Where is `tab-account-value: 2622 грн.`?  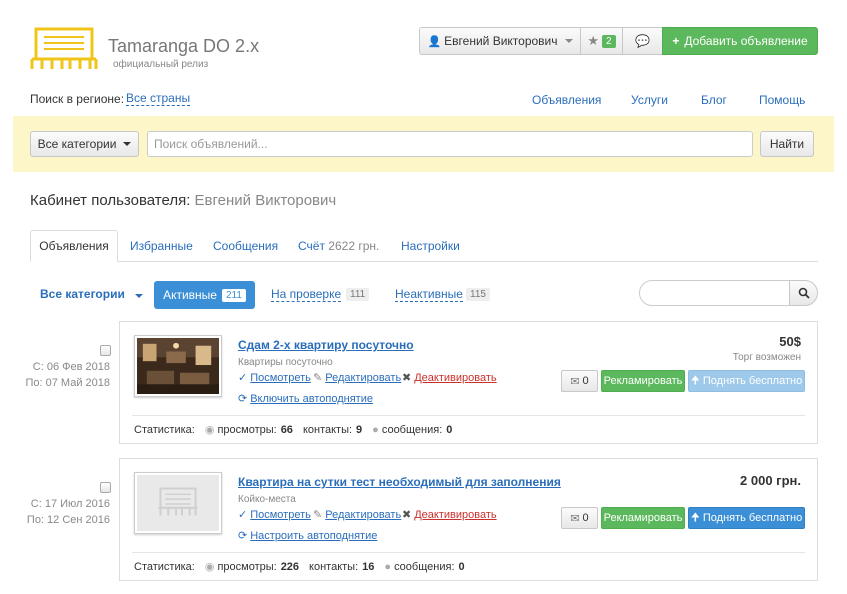 tab-account-value: 2622 грн. is located at coordinates (354, 246).